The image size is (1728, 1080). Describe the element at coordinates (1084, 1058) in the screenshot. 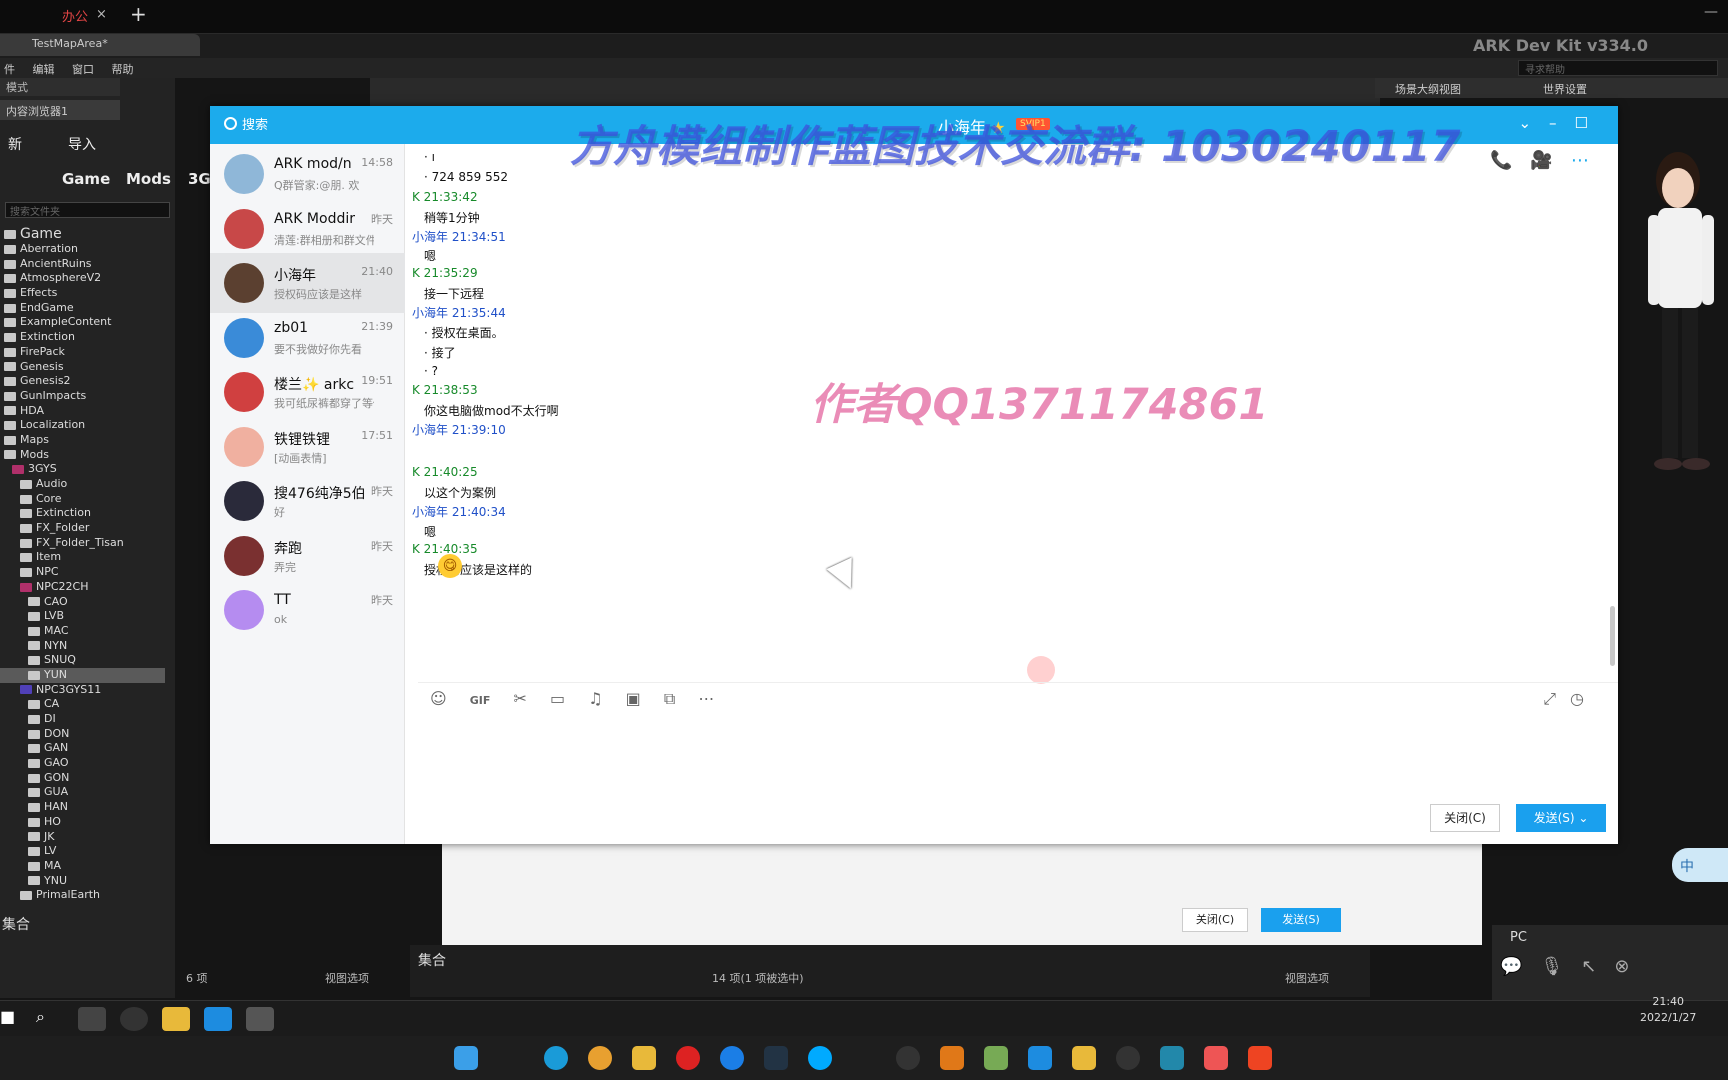

I see `shield-icon` at that location.